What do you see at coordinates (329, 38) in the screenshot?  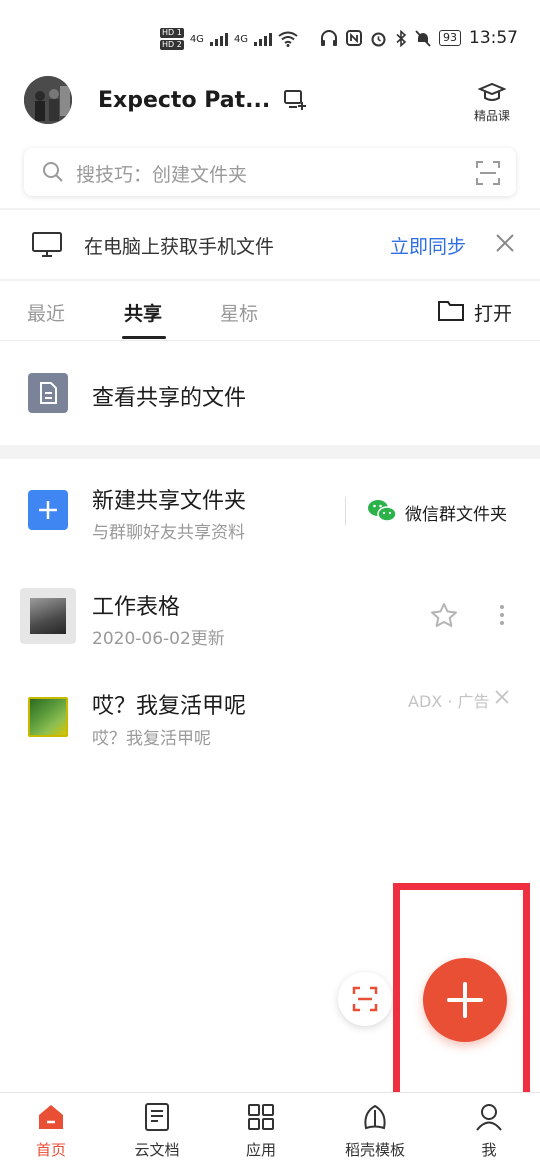 I see `headphones-icon` at bounding box center [329, 38].